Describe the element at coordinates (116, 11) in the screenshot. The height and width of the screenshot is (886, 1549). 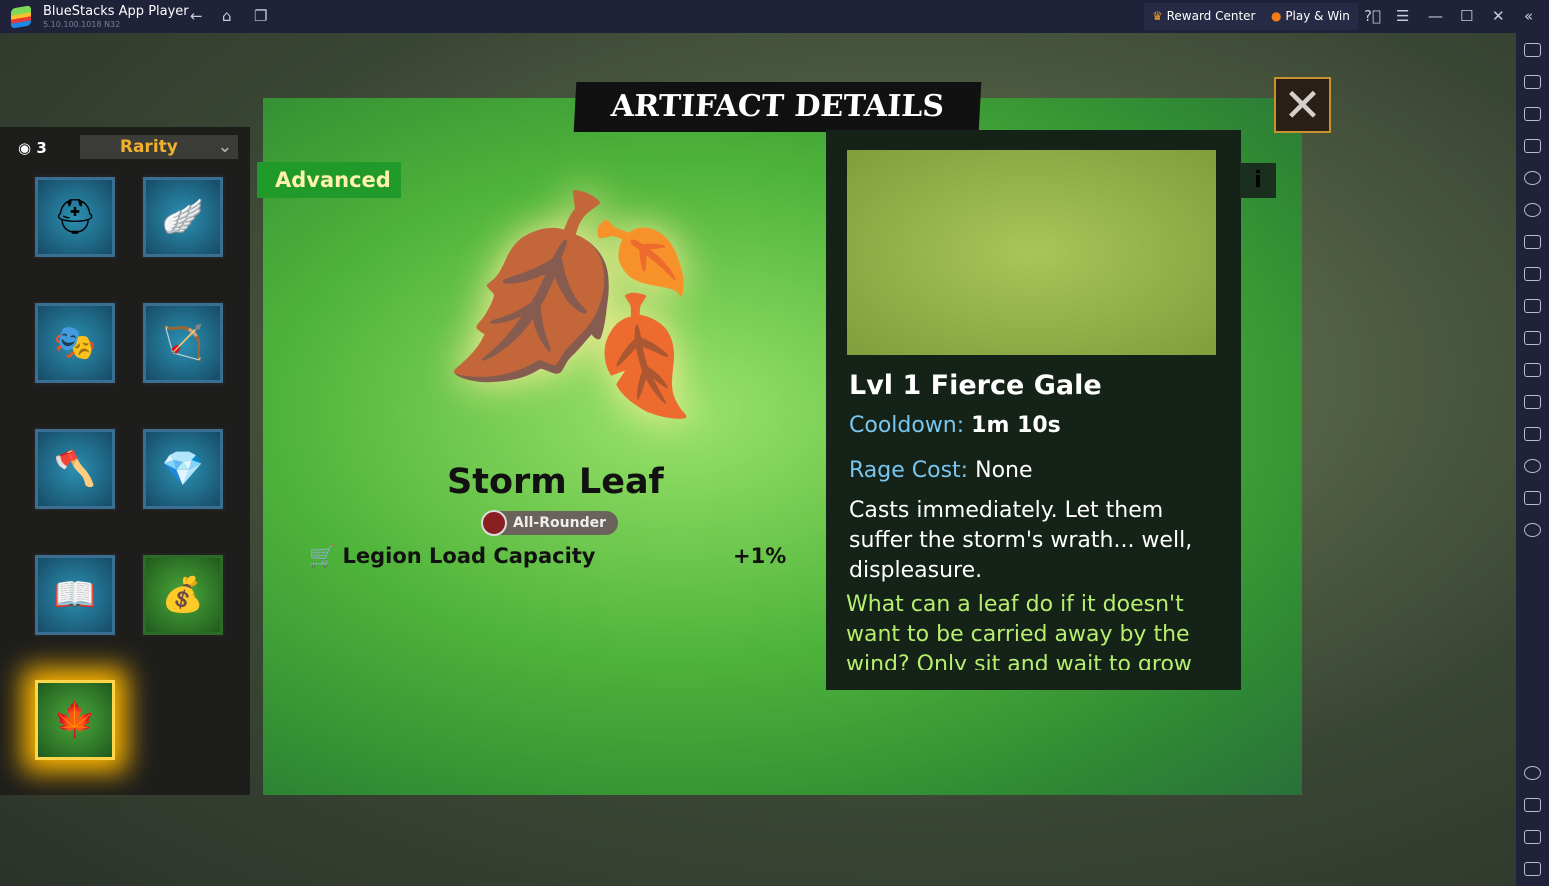
I see `app-title: BlueStacks App Player` at that location.